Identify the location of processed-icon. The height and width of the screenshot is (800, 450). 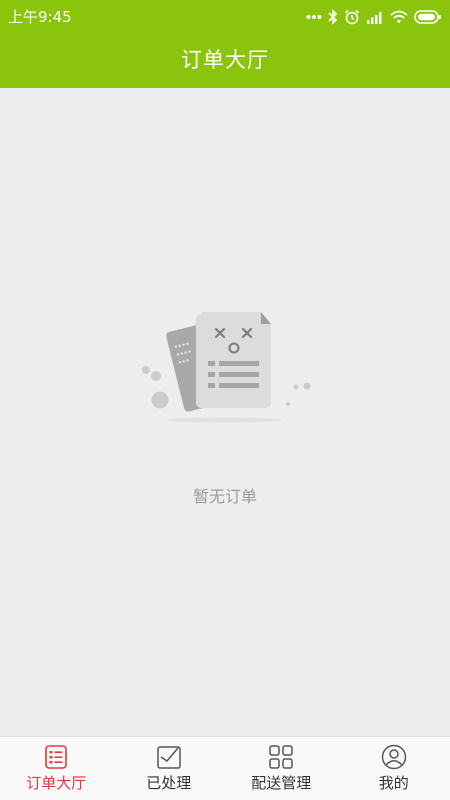
(169, 757).